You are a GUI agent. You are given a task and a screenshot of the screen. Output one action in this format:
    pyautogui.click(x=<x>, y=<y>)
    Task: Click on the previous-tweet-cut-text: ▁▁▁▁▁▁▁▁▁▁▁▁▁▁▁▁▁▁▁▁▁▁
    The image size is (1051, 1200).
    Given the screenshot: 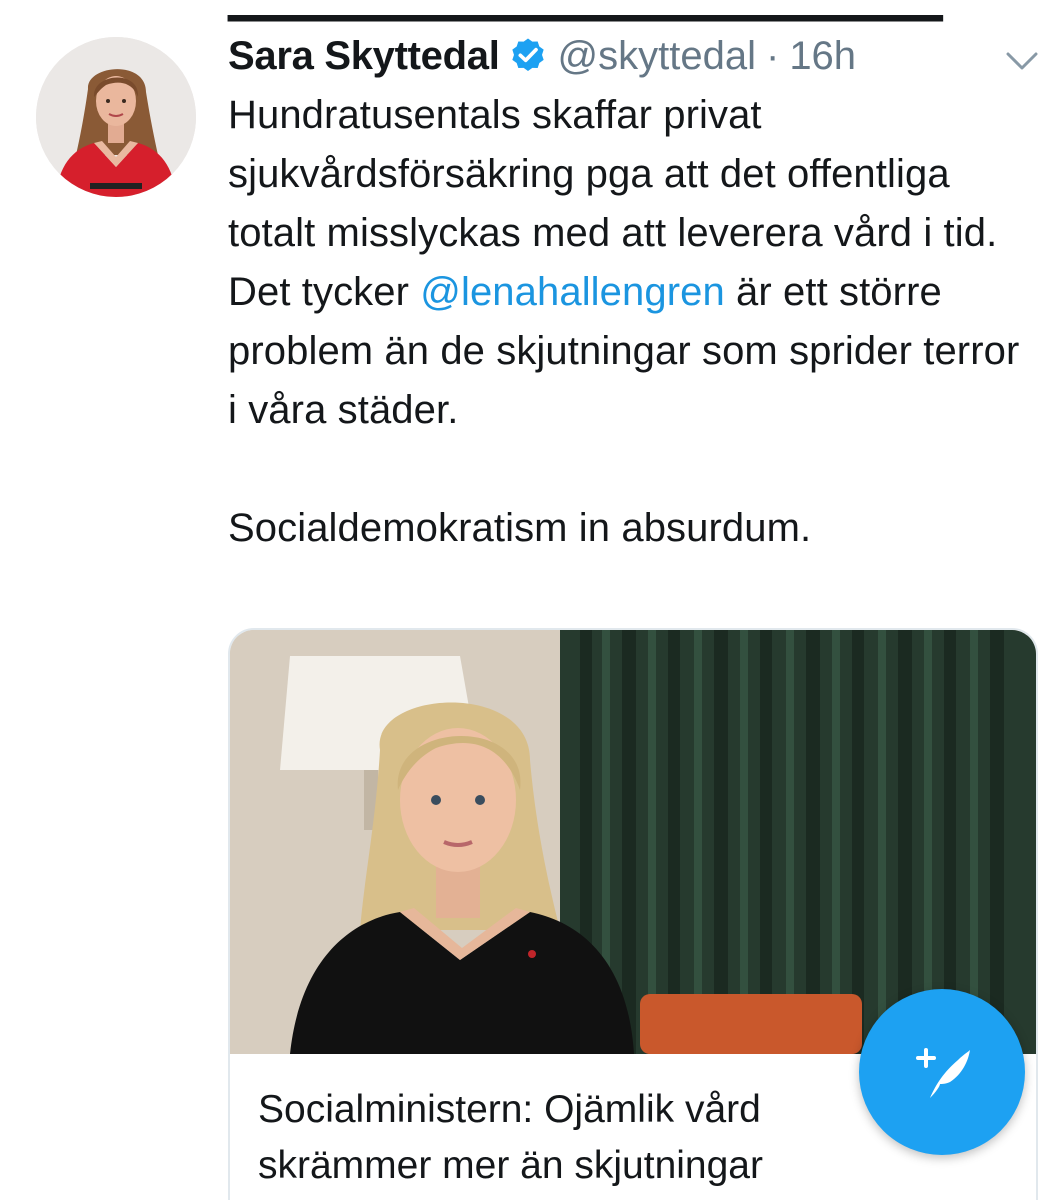 What is the action you would take?
    pyautogui.click(x=585, y=10)
    